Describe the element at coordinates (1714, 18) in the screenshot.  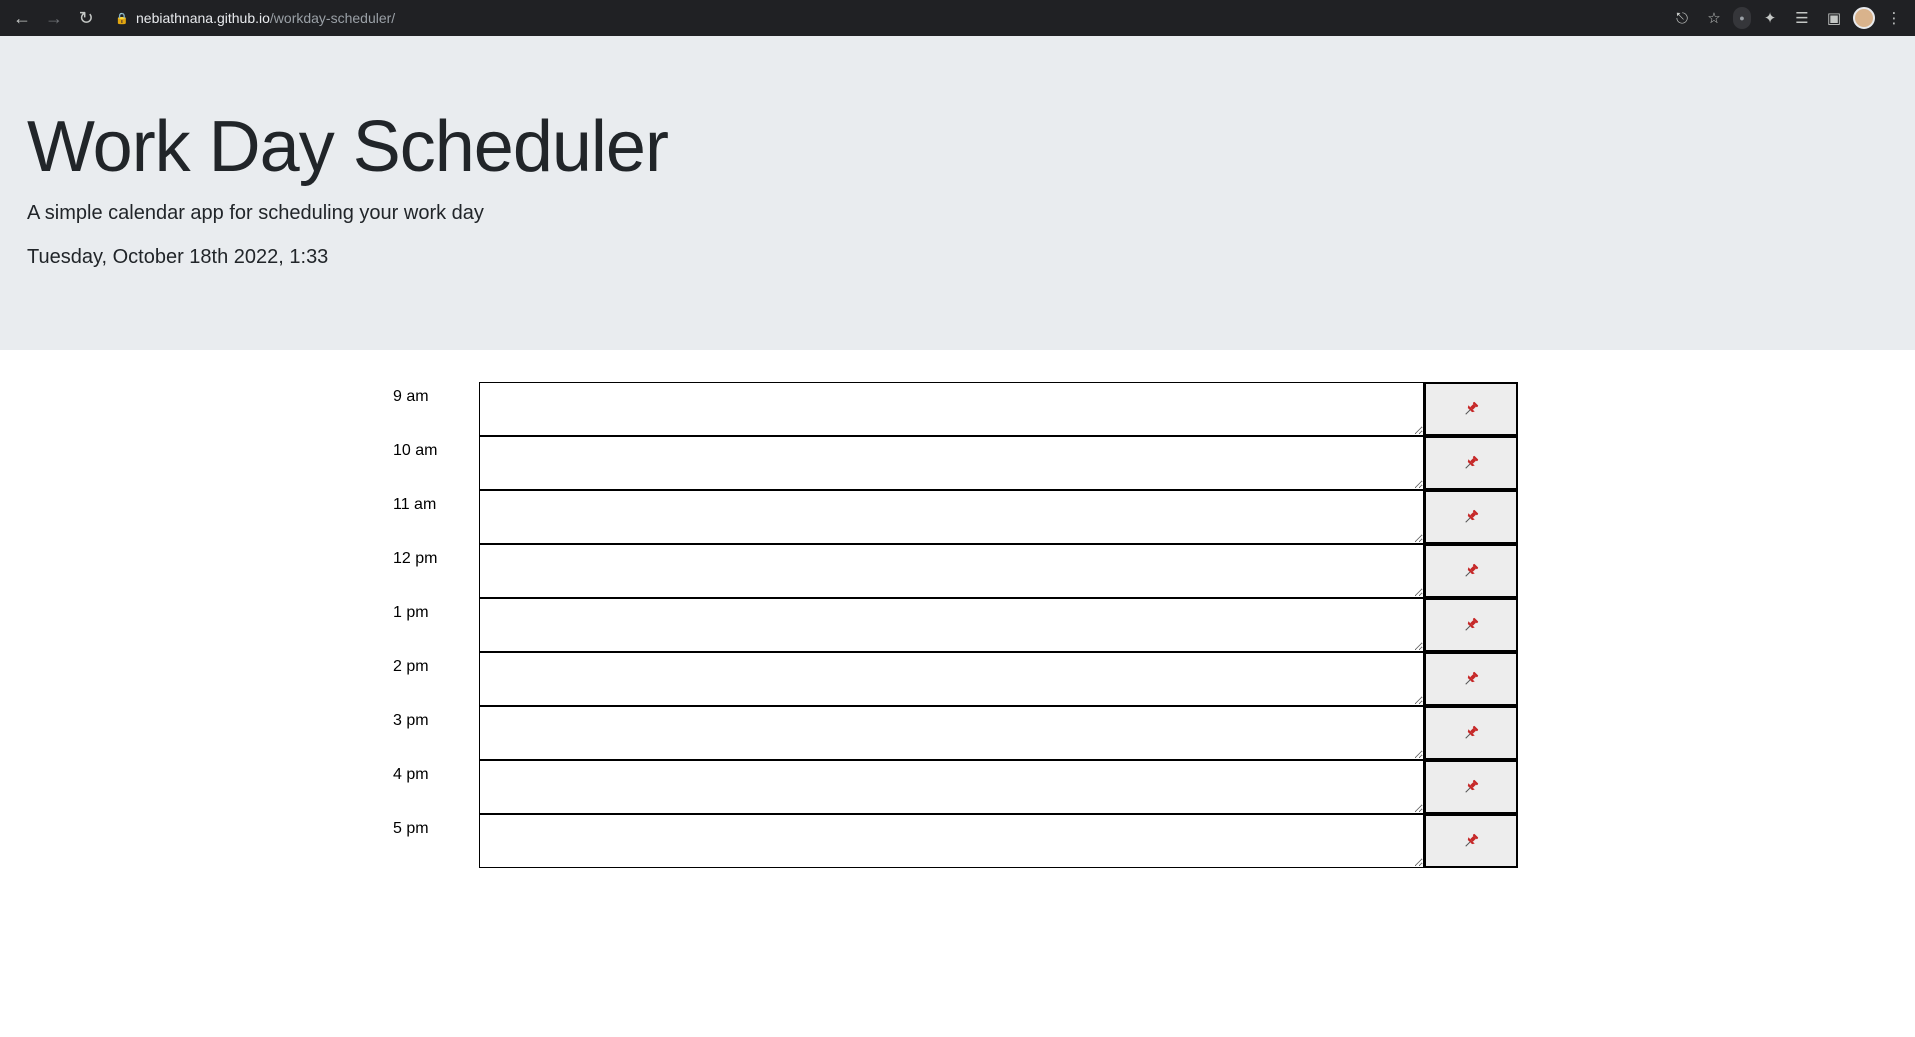
I see `bookmark-star-icon: ☆` at that location.